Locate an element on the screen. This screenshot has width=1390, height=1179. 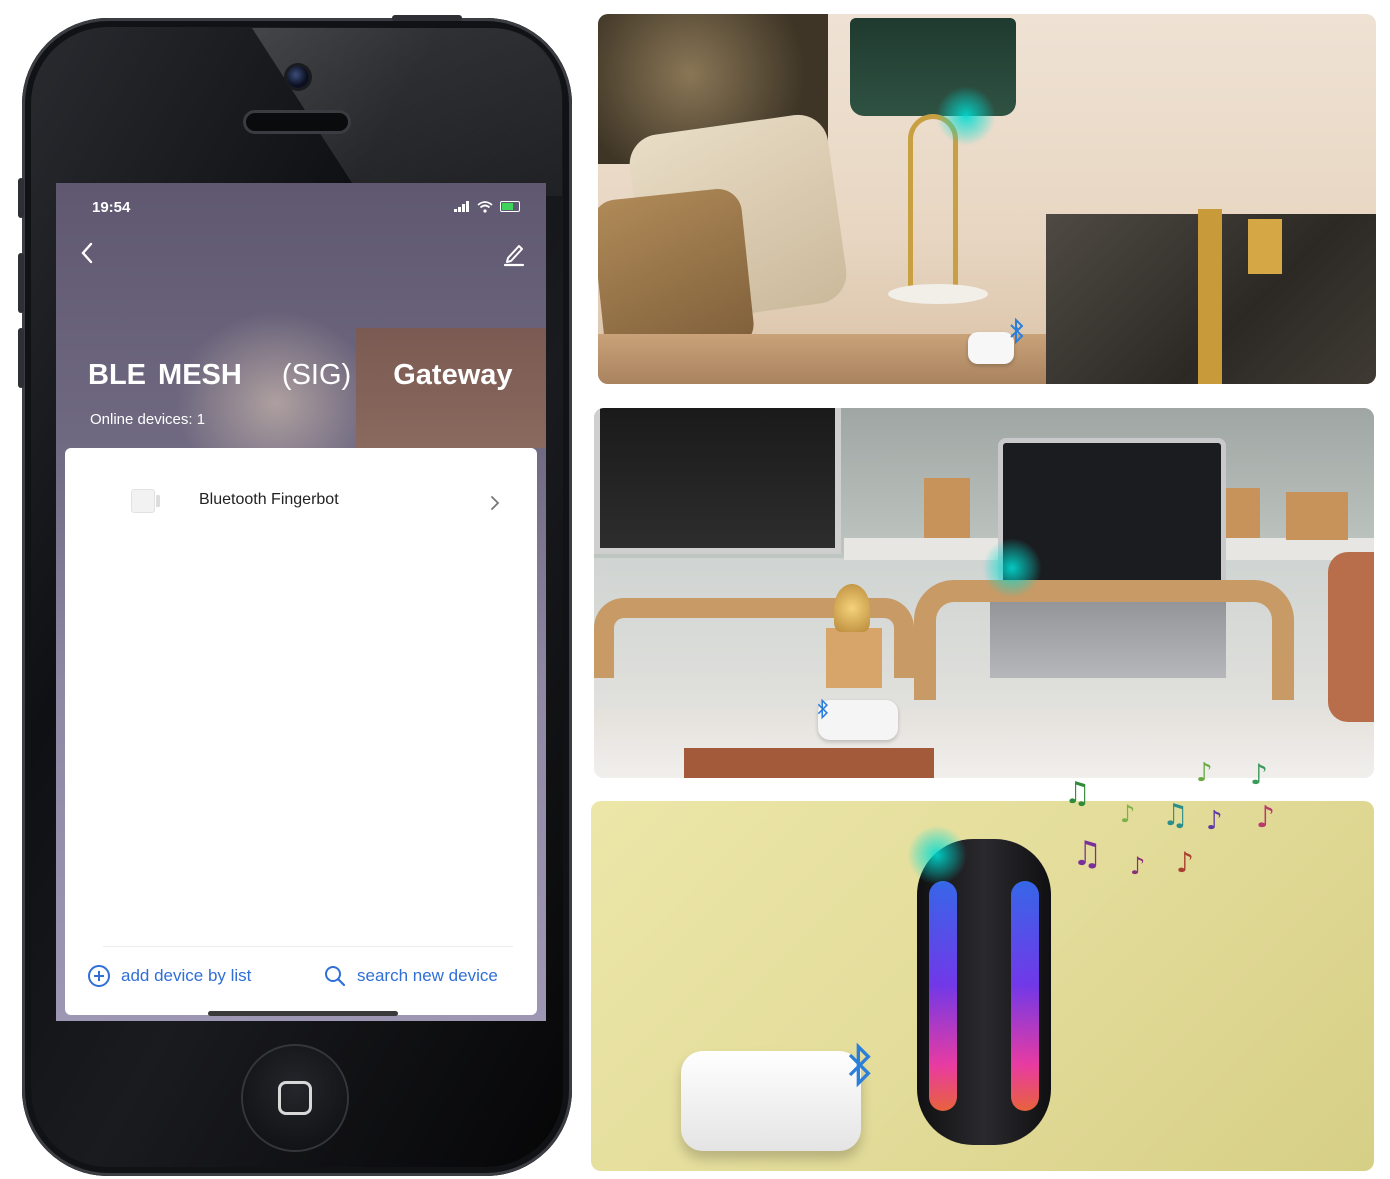
speaker-light-left is located at coordinates (943, 996).